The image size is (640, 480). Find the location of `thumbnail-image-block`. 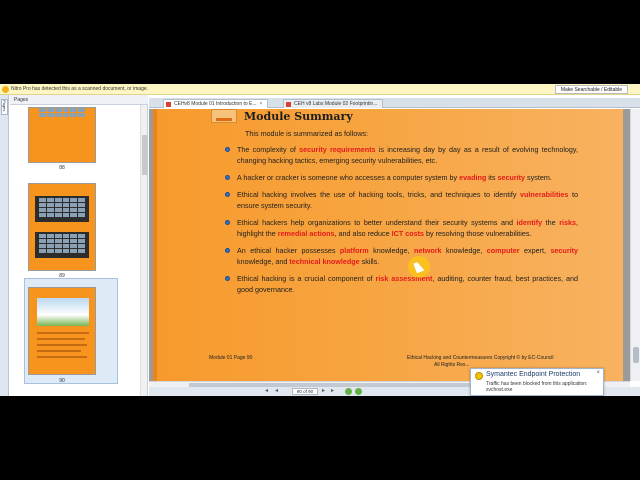

thumbnail-image-block is located at coordinates (63, 312).